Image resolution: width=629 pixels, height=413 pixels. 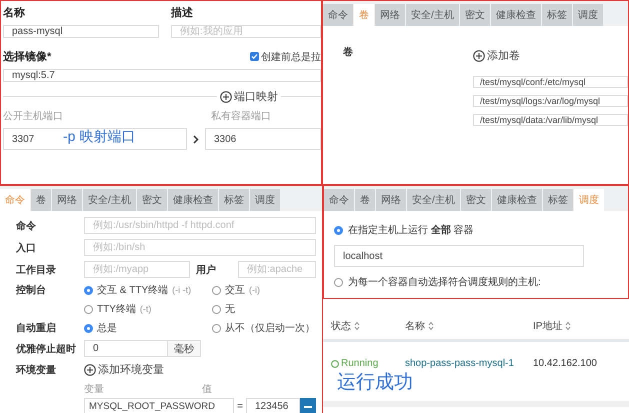 I want to click on env-value-input: 123456, so click(x=273, y=405).